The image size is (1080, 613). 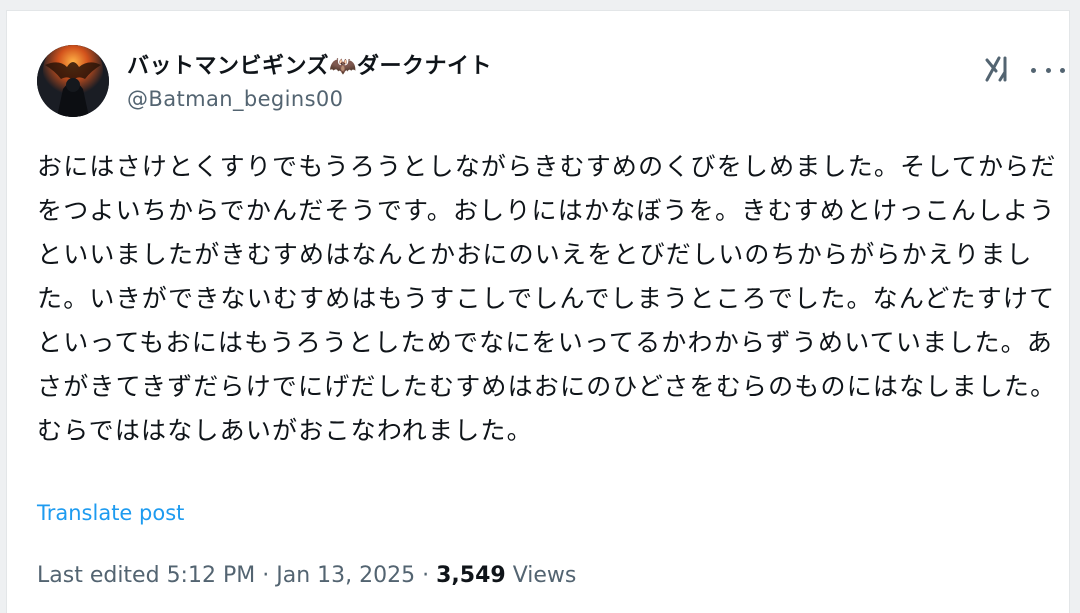 What do you see at coordinates (110, 513) in the screenshot?
I see `translate-post-link: Translate post` at bounding box center [110, 513].